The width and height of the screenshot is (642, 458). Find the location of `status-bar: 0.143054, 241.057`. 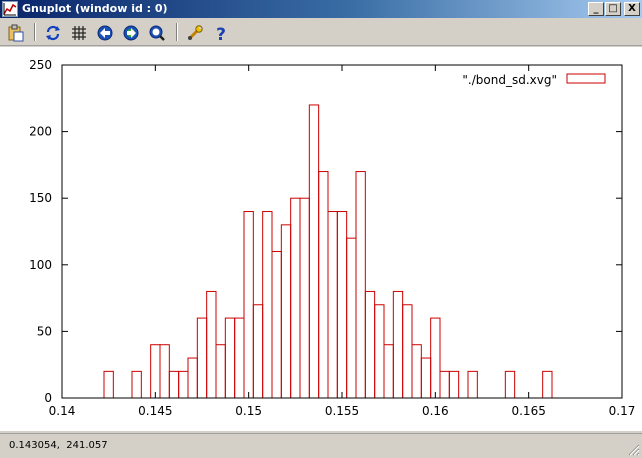

status-bar: 0.143054, 241.057 is located at coordinates (321, 445).